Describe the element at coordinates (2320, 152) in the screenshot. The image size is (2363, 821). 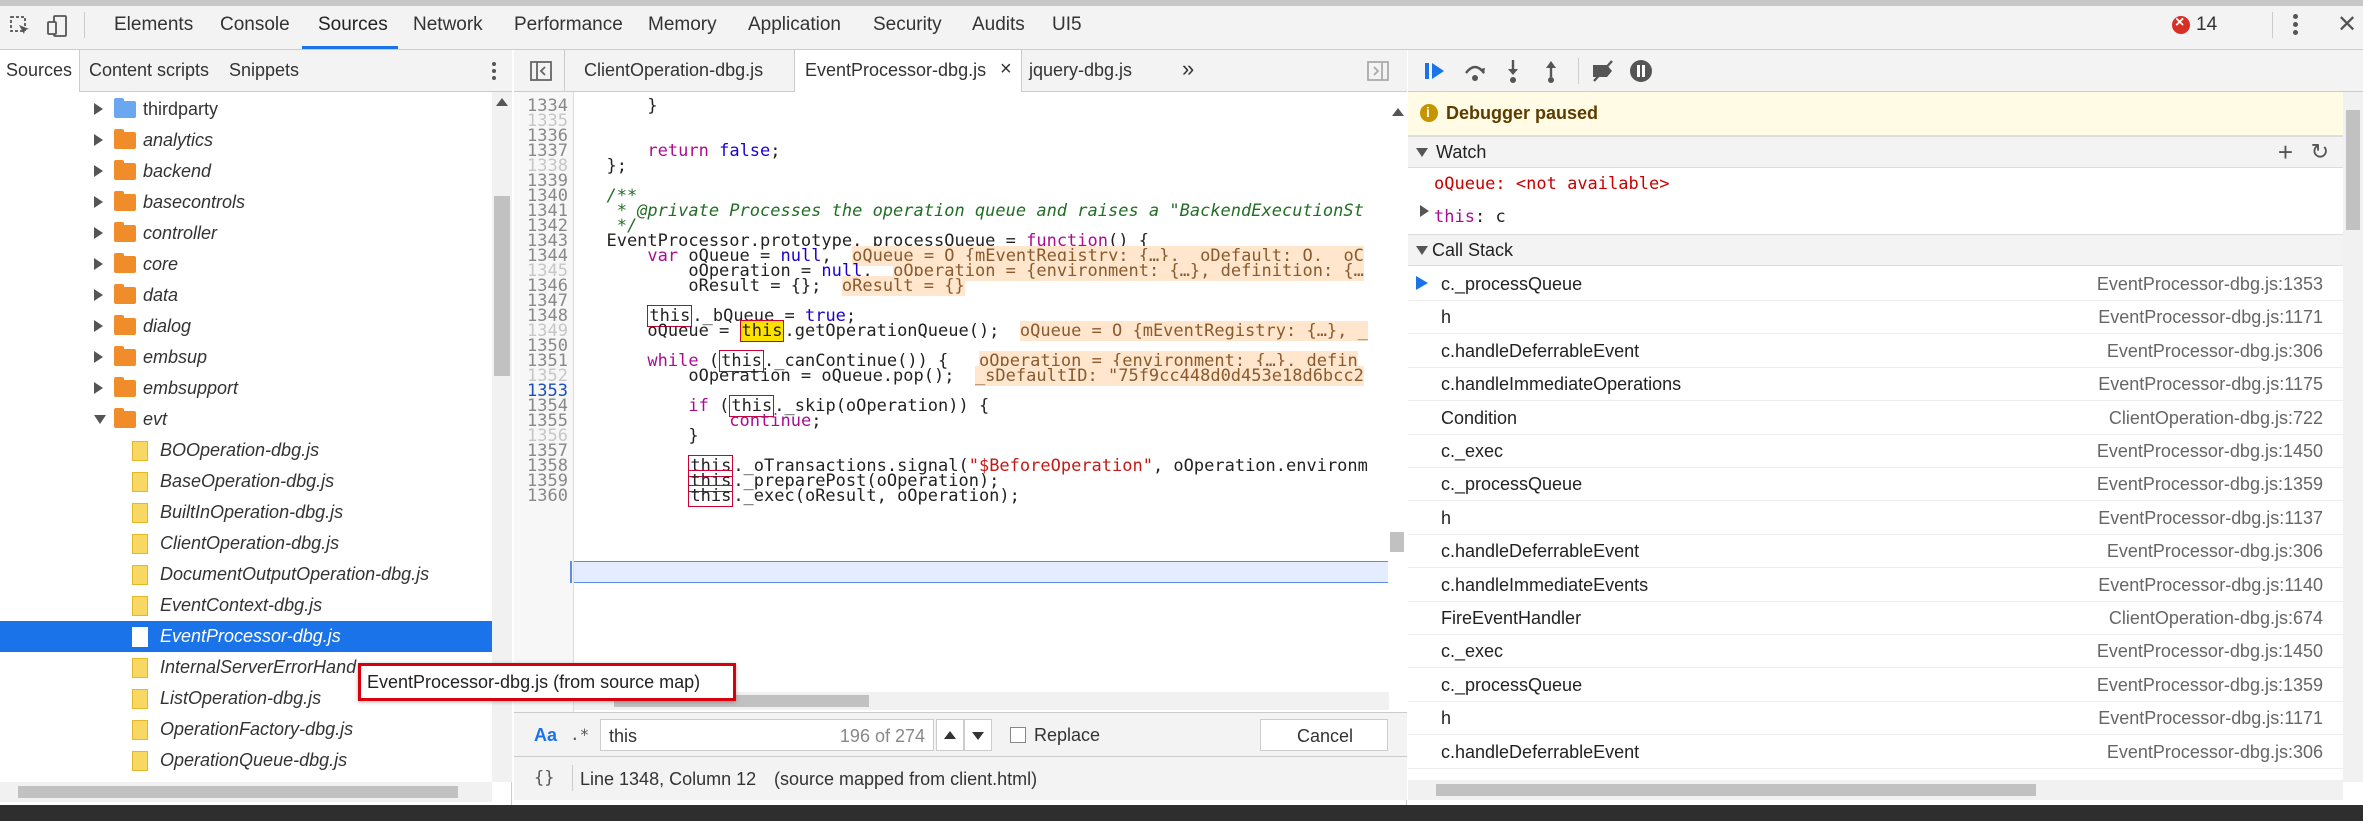
I see `refresh-icon: ↻` at that location.